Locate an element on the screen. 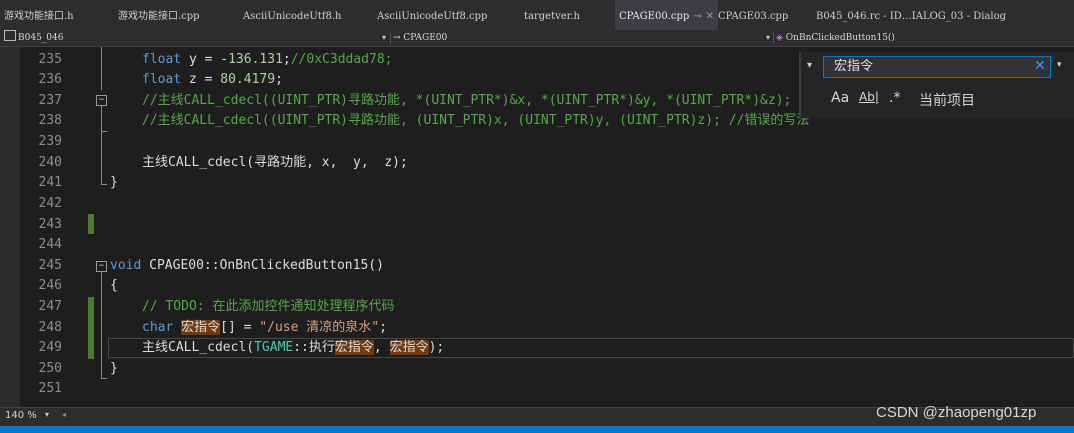 This screenshot has width=1074, height=433. member-dropdown: ◈ OnBnClickedButton15() is located at coordinates (924, 38).